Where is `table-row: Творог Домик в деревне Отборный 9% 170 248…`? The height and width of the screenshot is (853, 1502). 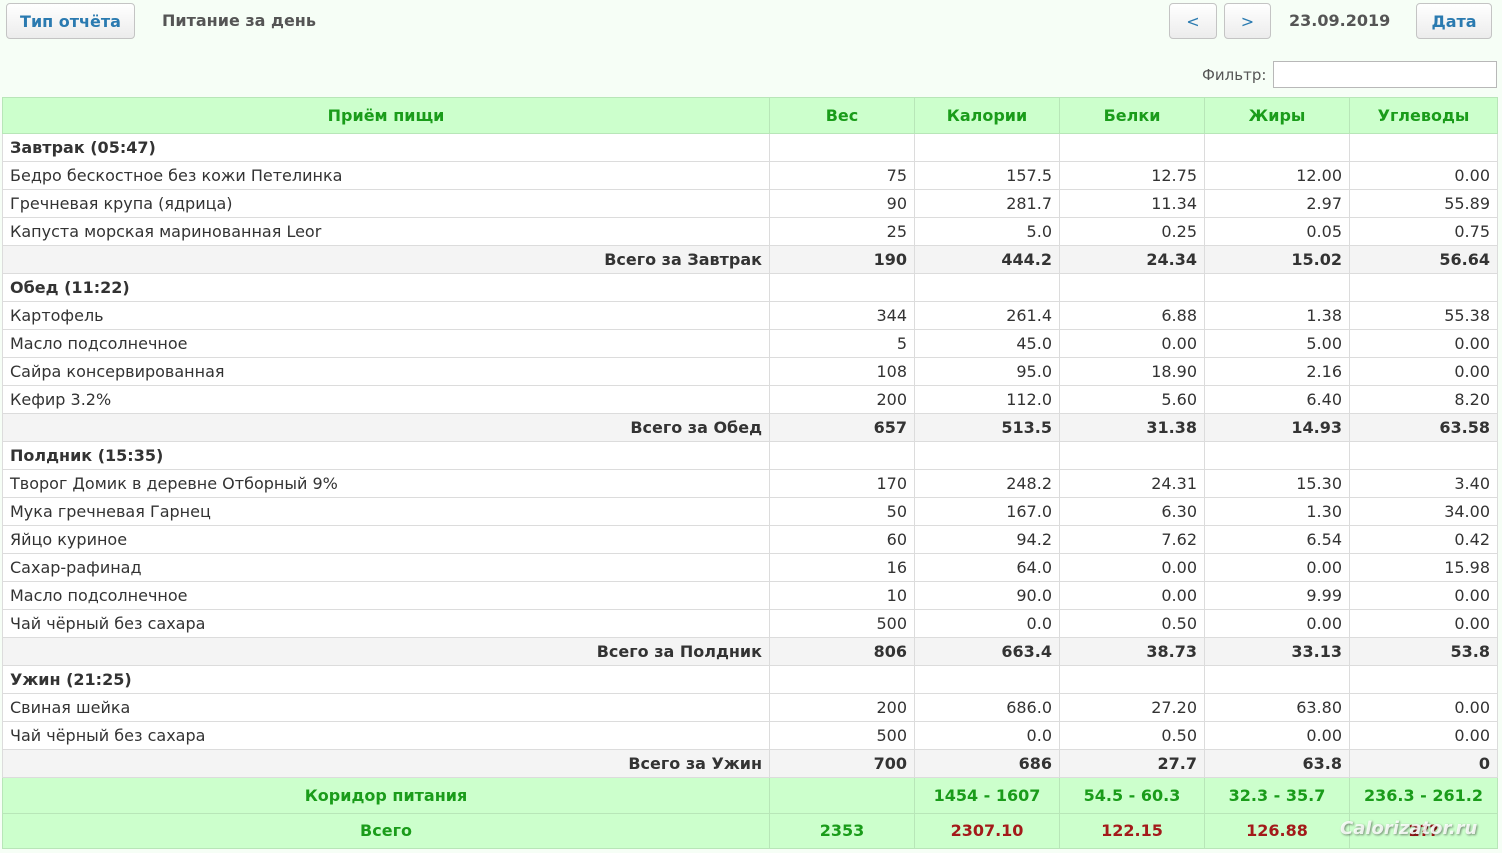 table-row: Творог Домик в деревне Отборный 9% 170 248… is located at coordinates (750, 483).